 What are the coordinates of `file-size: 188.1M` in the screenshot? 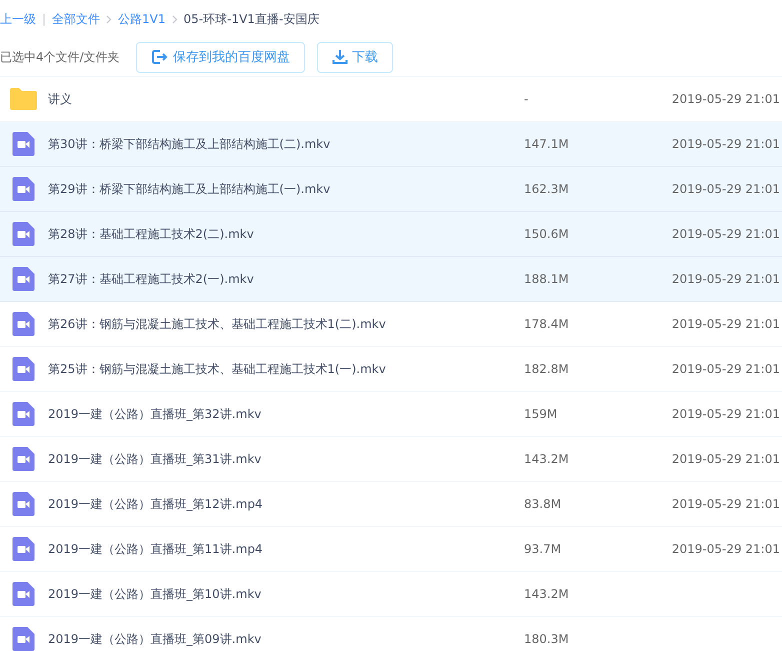 It's located at (547, 279).